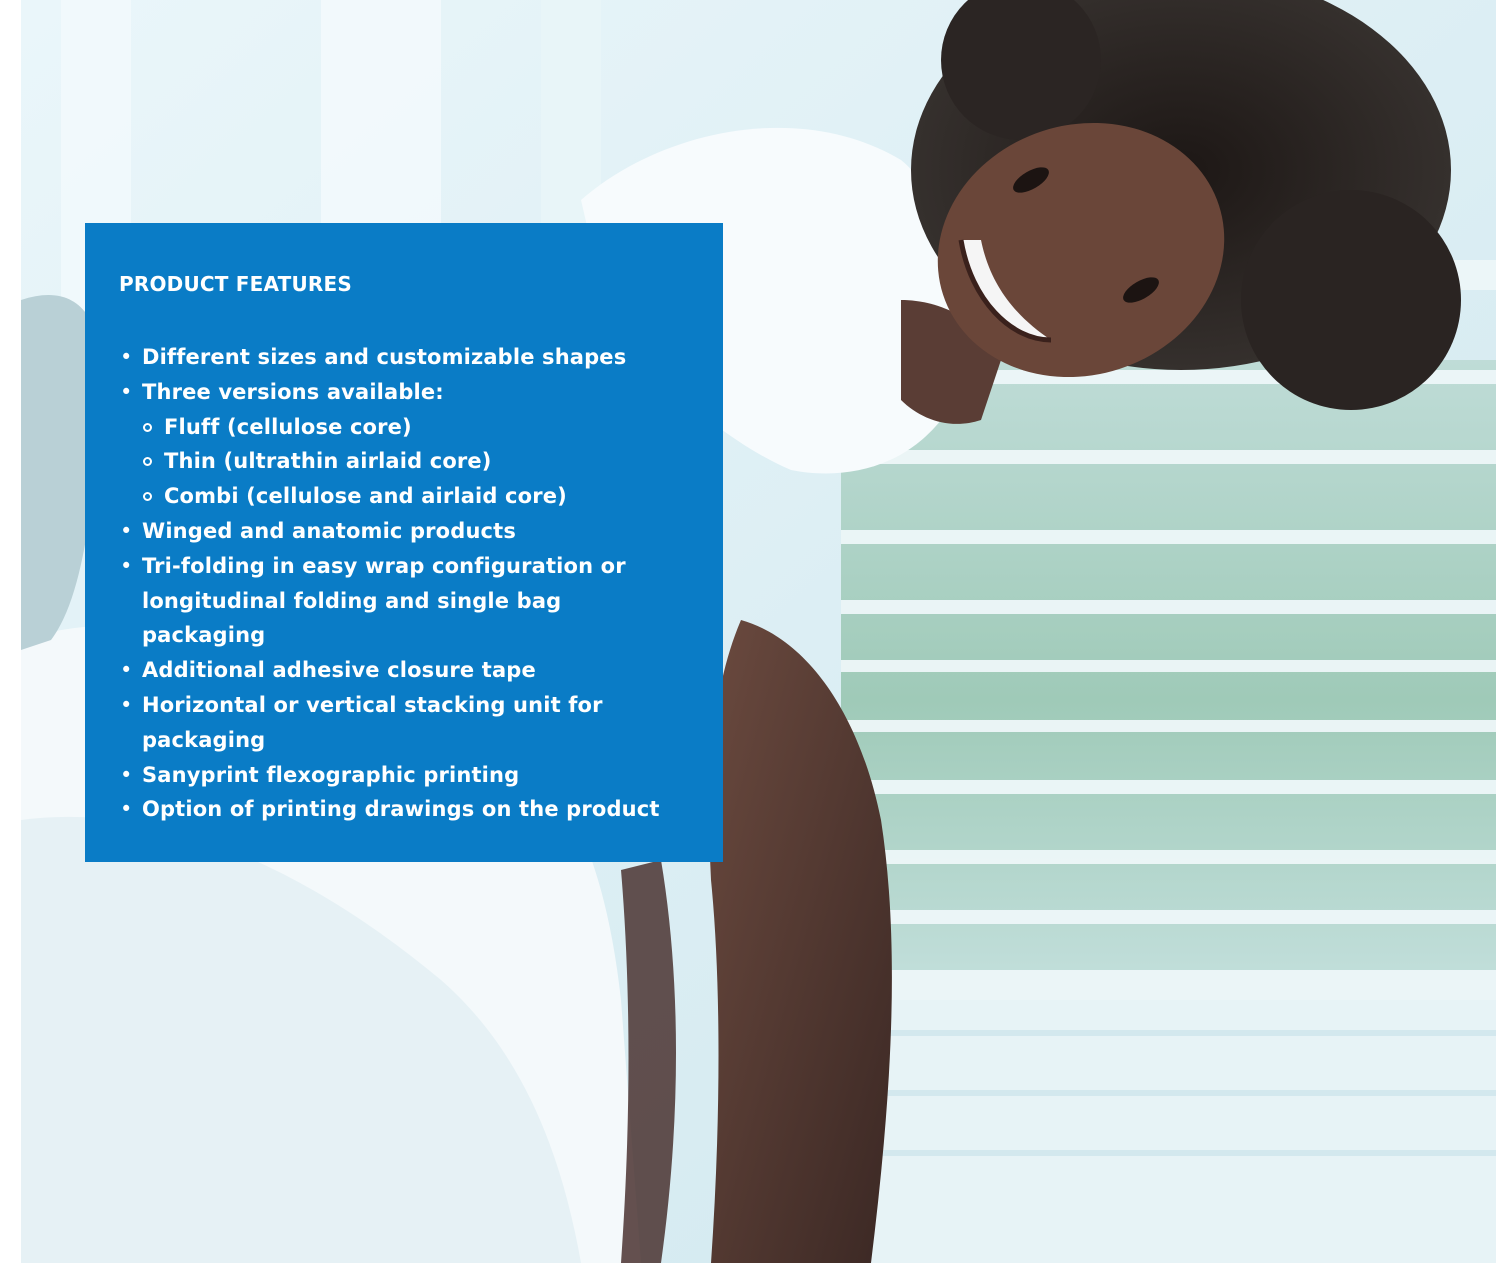 This screenshot has height=1263, width=1496. I want to click on sub-feature-item: Combi (cellulose and airlaid core), so click(415, 496).